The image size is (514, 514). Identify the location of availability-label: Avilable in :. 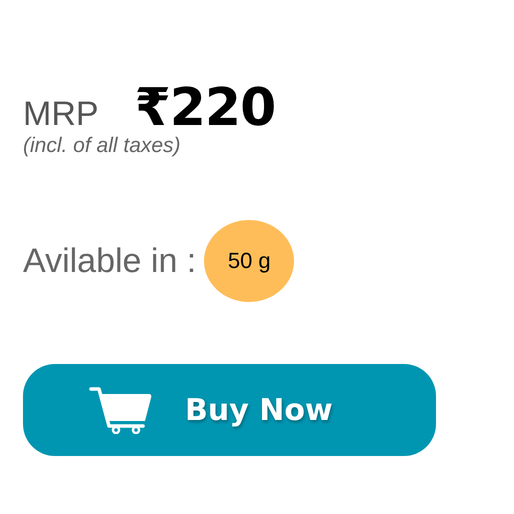
(109, 261).